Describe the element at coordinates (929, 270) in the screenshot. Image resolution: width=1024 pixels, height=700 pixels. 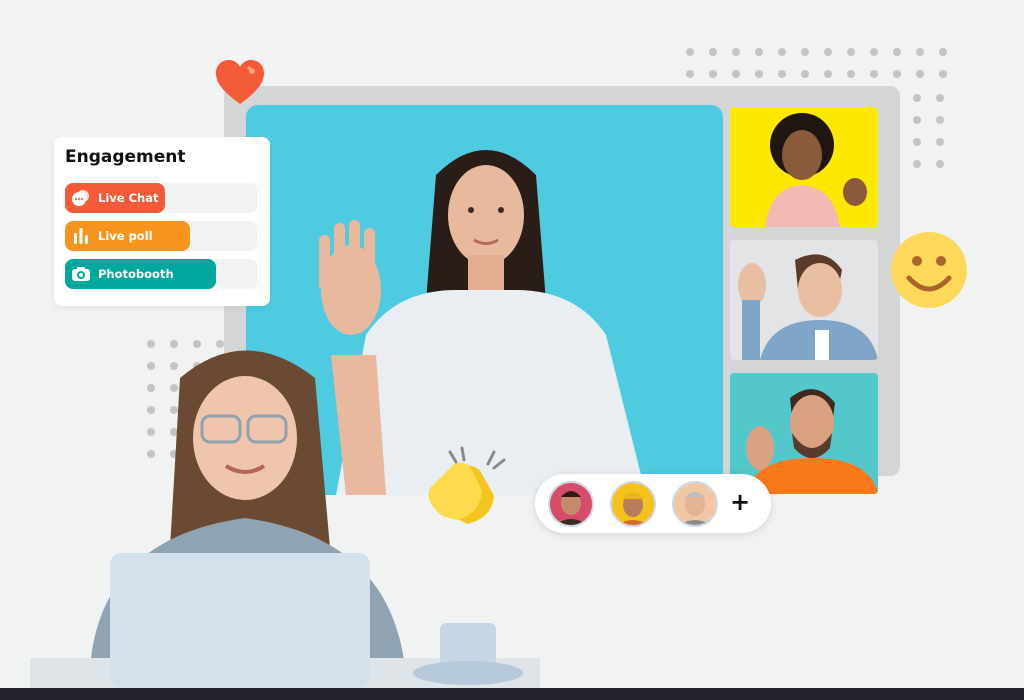
I see `smiley-icon` at that location.